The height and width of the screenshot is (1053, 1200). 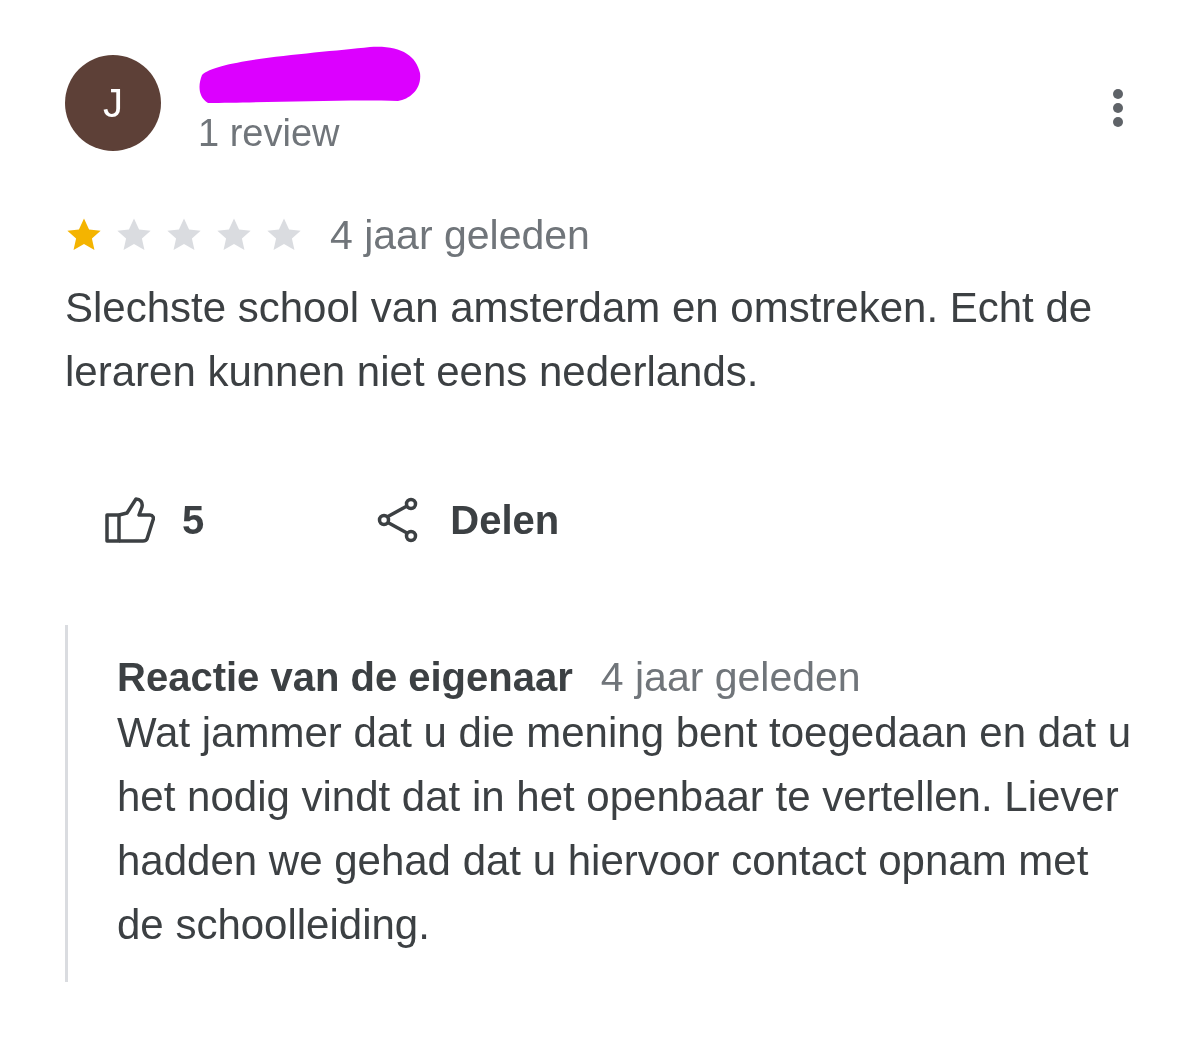 I want to click on reply-title: Reactie van de eigenaar, so click(x=345, y=677).